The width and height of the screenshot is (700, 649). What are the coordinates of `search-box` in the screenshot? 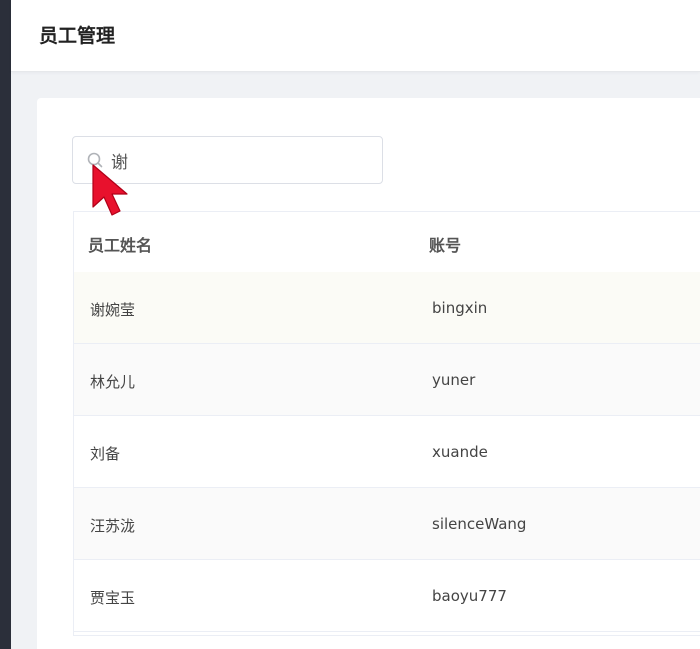 It's located at (227, 160).